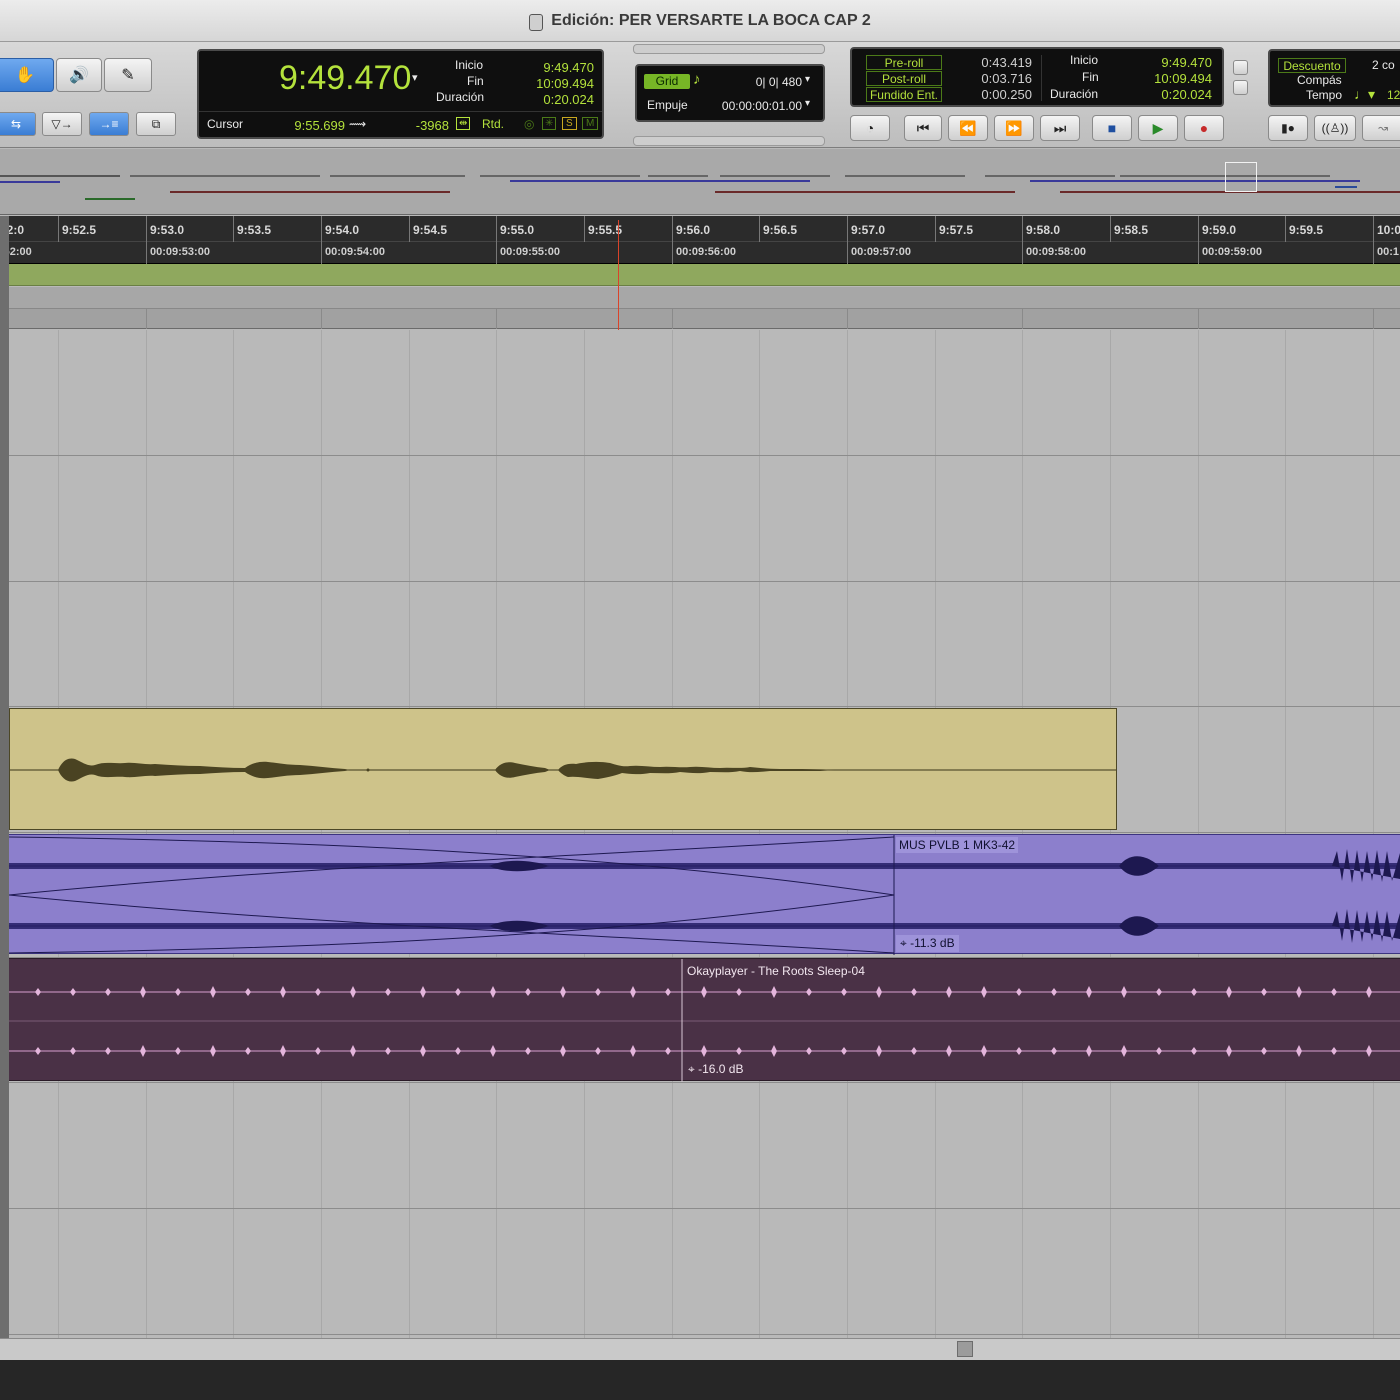 The height and width of the screenshot is (1400, 1400). Describe the element at coordinates (700, 298) in the screenshot. I see `tempo-ruler` at that location.